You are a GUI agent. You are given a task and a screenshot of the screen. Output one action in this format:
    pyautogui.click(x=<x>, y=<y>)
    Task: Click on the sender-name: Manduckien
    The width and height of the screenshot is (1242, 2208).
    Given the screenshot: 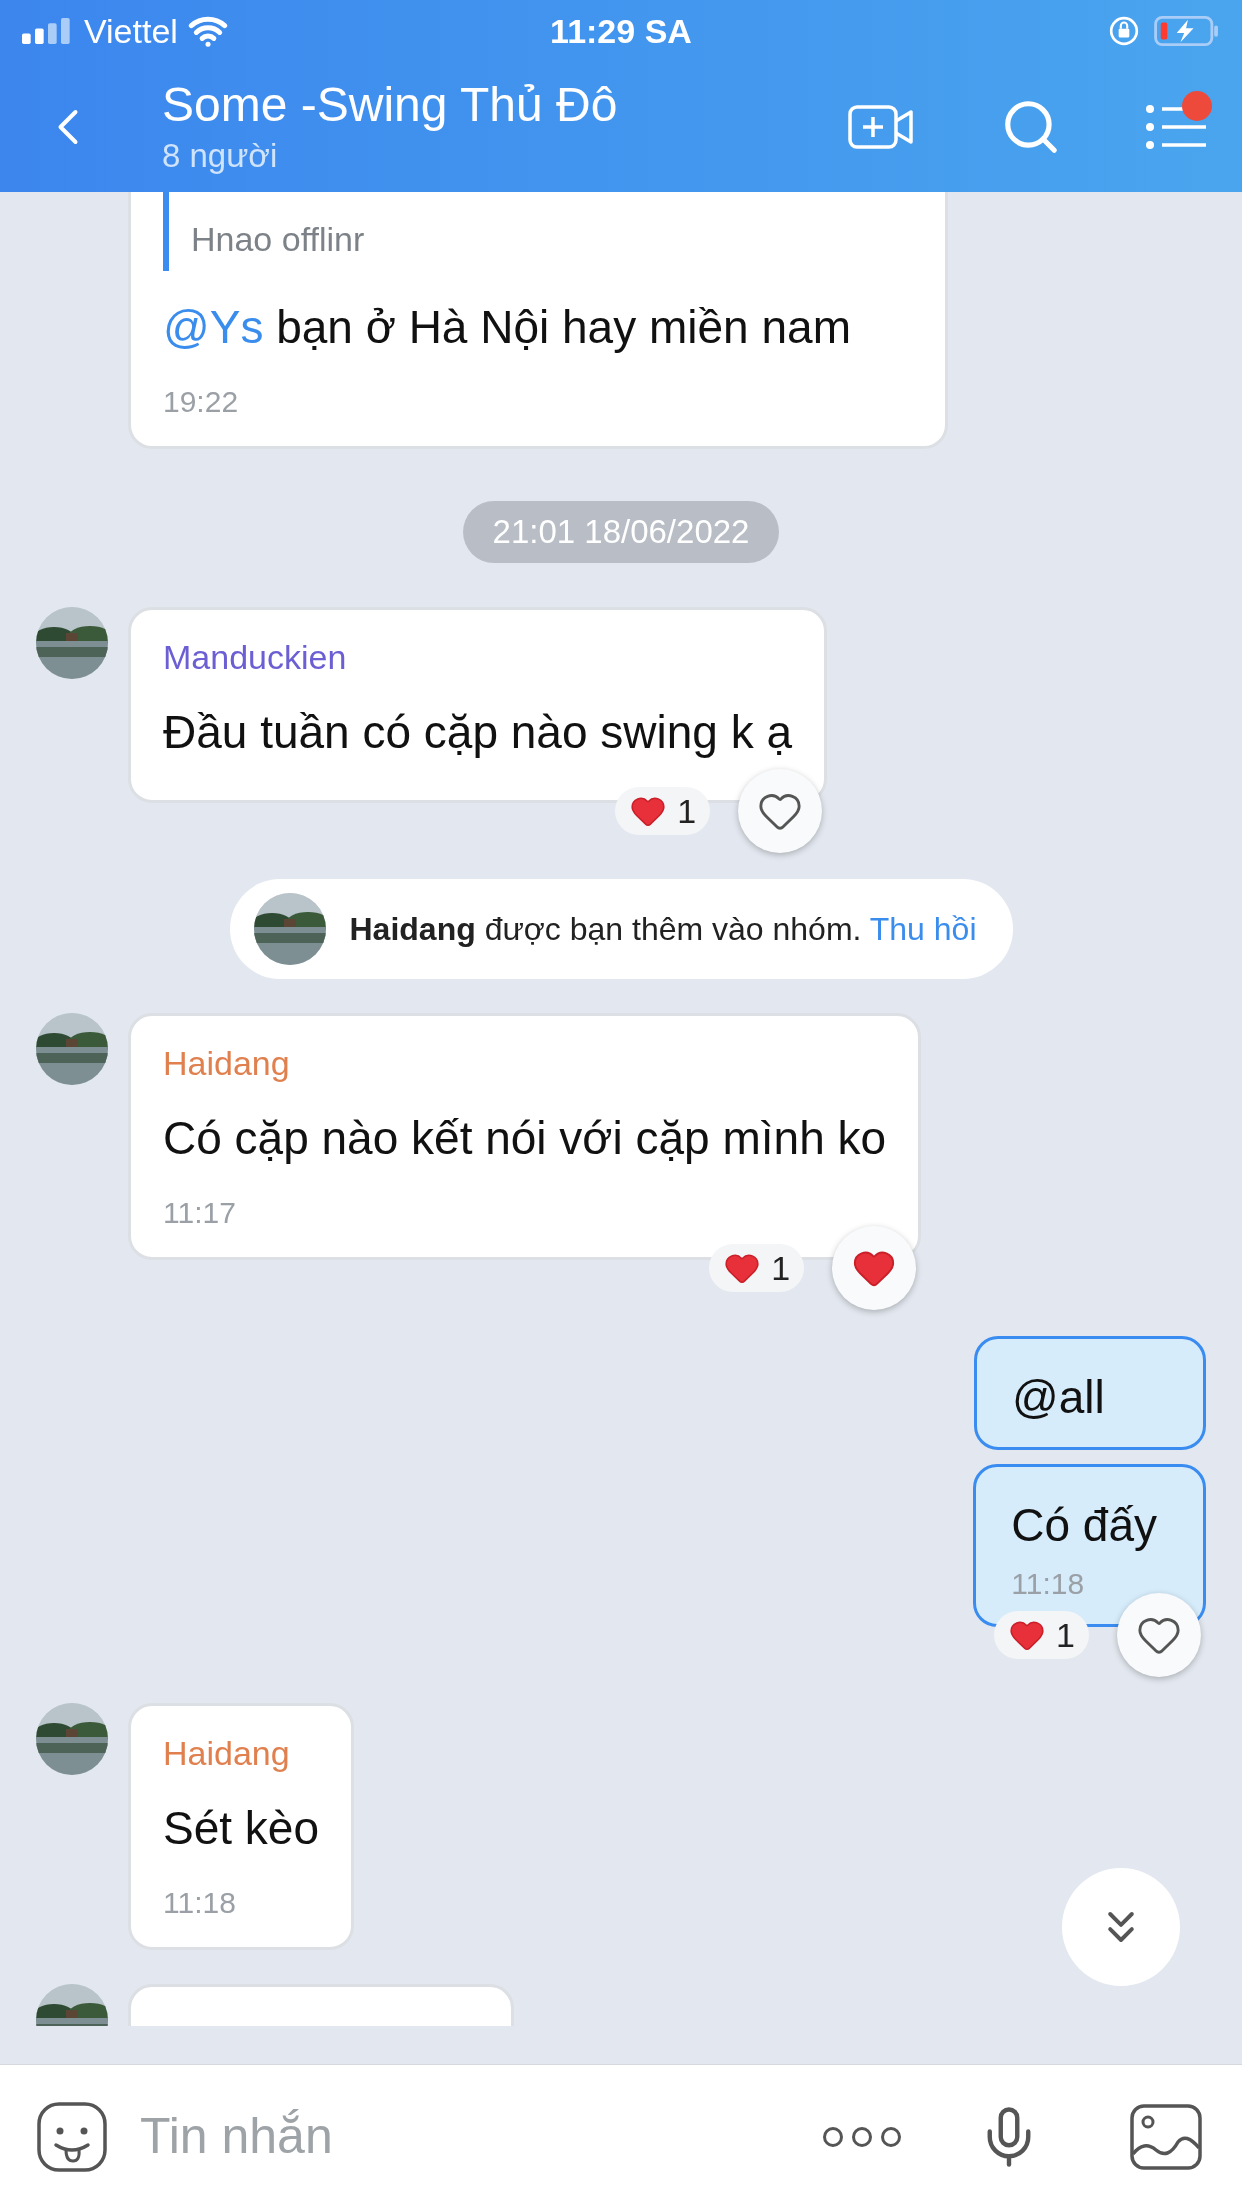 What is the action you would take?
    pyautogui.click(x=255, y=657)
    